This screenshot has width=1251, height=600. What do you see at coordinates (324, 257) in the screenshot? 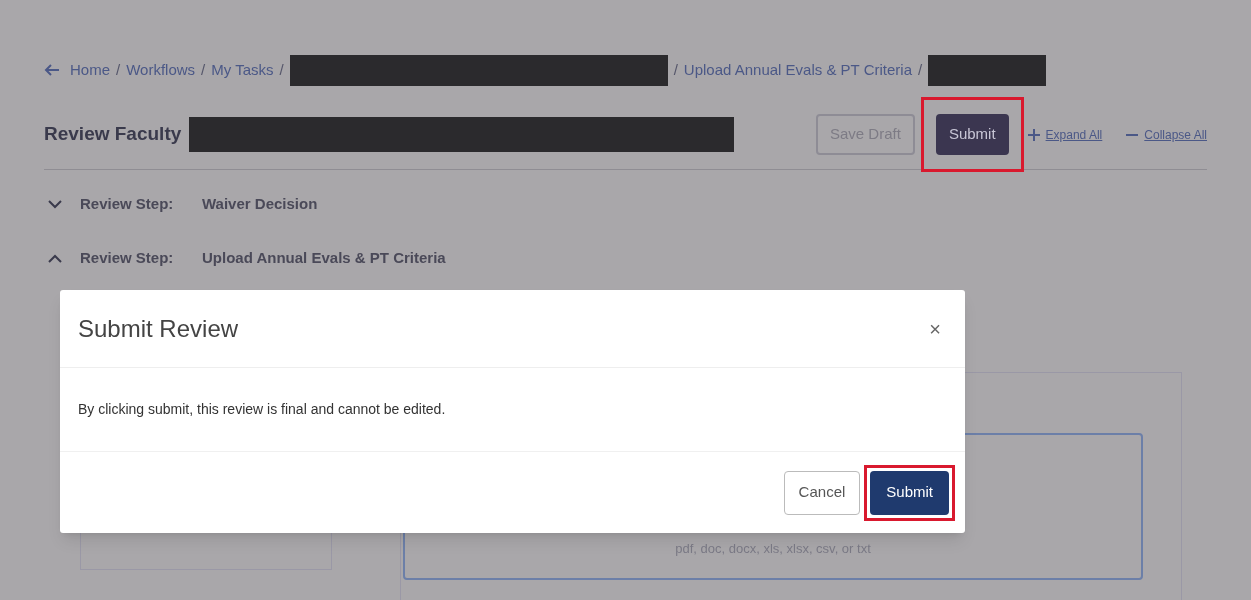
I see `step-name: Upload Annual Evals & PT Criteria` at bounding box center [324, 257].